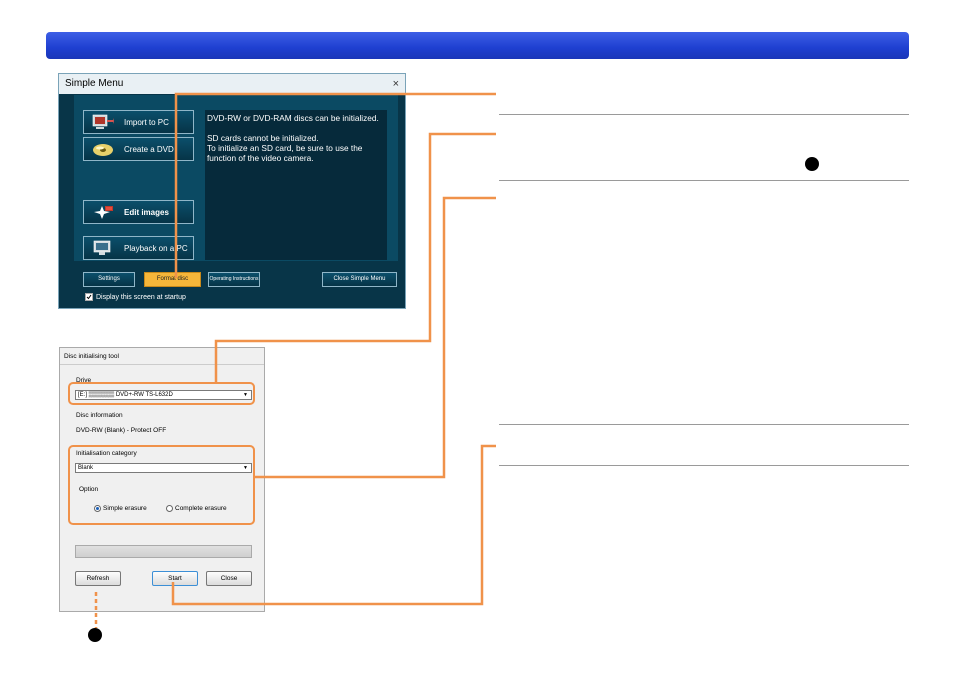 The width and height of the screenshot is (954, 673). I want to click on start-leader, so click(333, 525).